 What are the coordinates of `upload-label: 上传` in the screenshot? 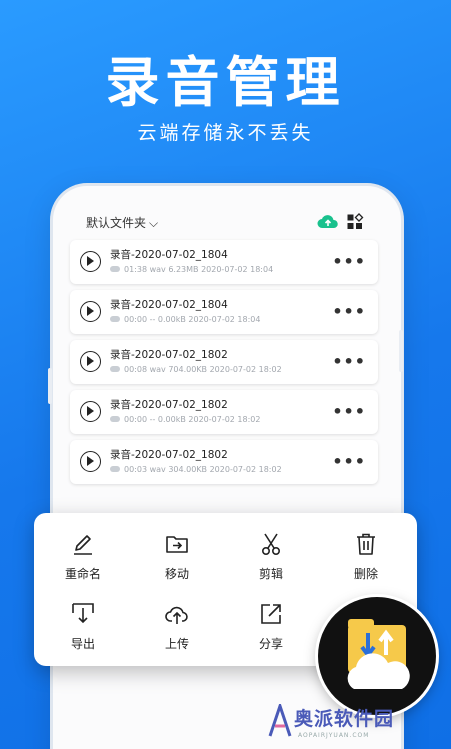 It's located at (176, 644).